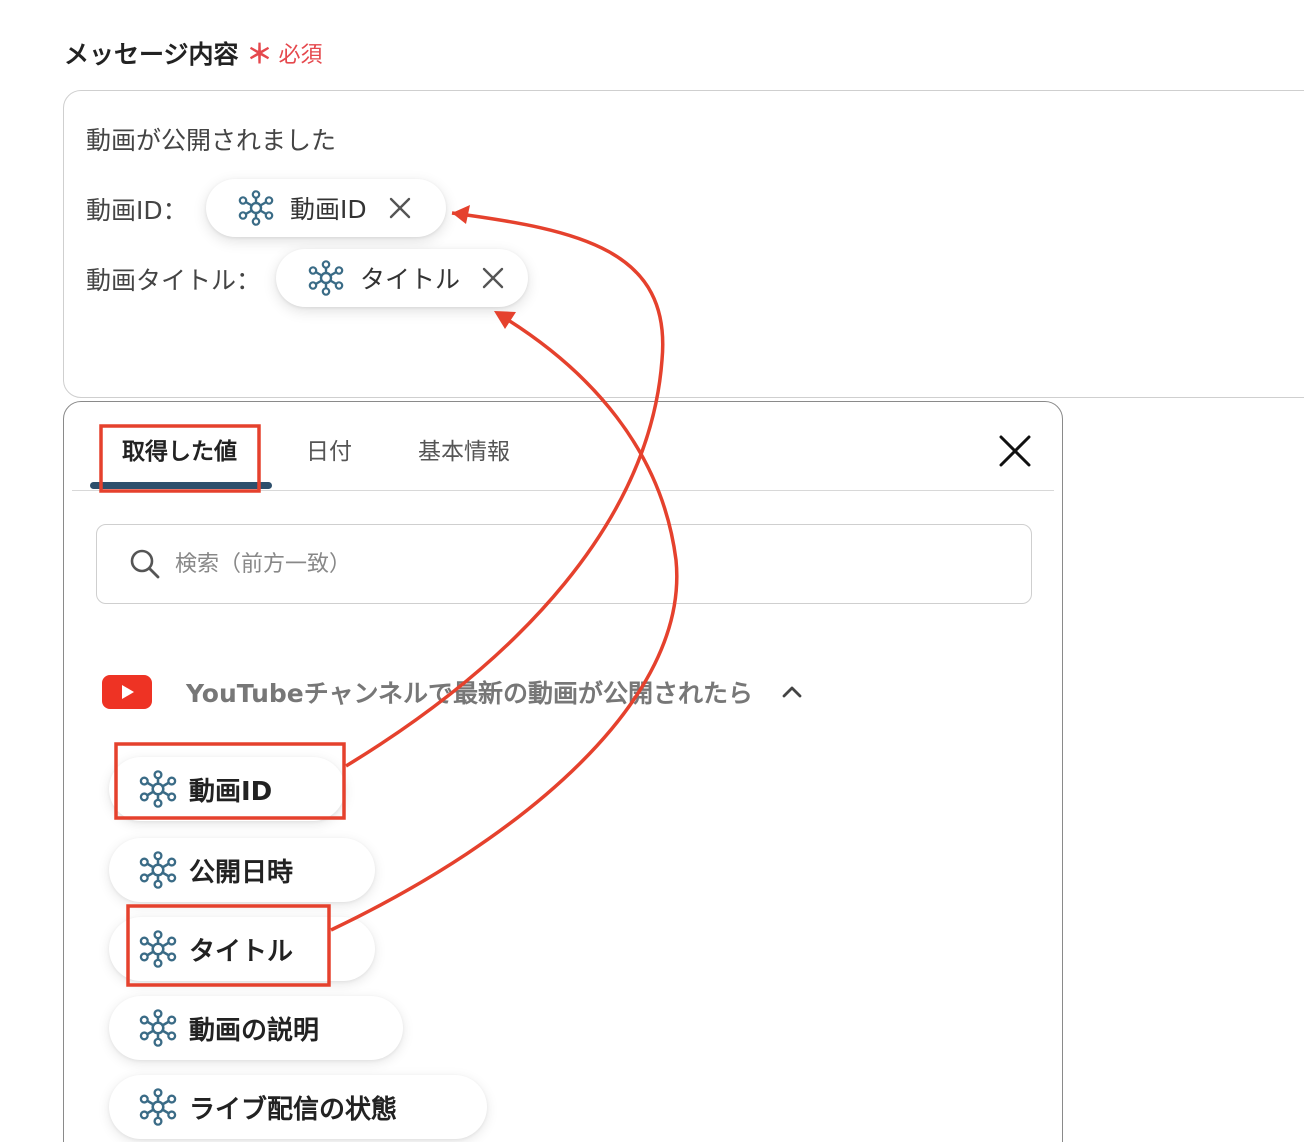  Describe the element at coordinates (137, 210) in the screenshot. I see `message-line-2-prefix: 動画ID：` at that location.